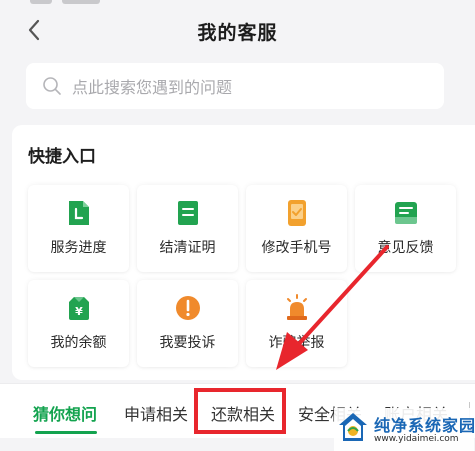 The width and height of the screenshot is (475, 451). I want to click on shortcut-label: 结清证明, so click(187, 248).